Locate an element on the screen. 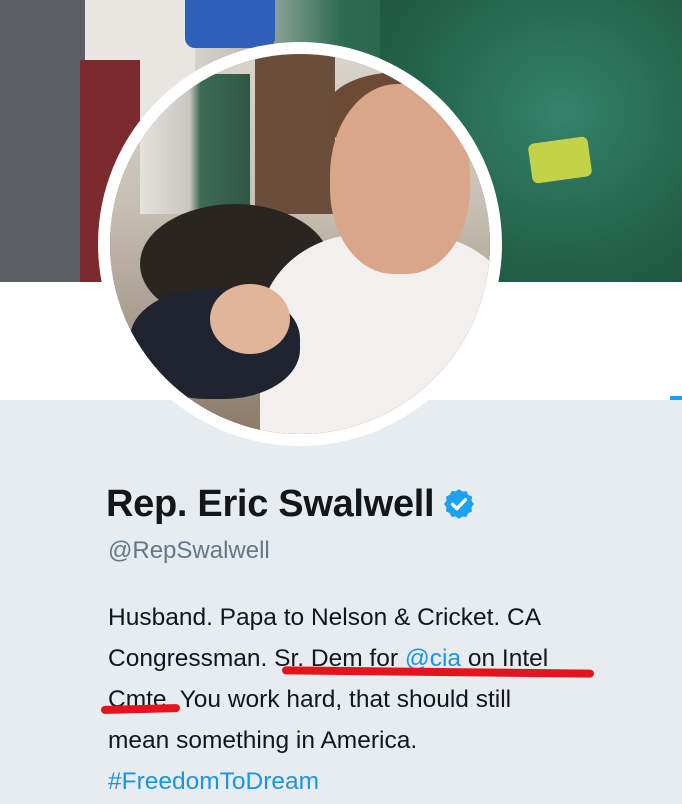 The image size is (682, 804). freedomtodream-hashtag-link: #FreedomToDream is located at coordinates (368, 781).